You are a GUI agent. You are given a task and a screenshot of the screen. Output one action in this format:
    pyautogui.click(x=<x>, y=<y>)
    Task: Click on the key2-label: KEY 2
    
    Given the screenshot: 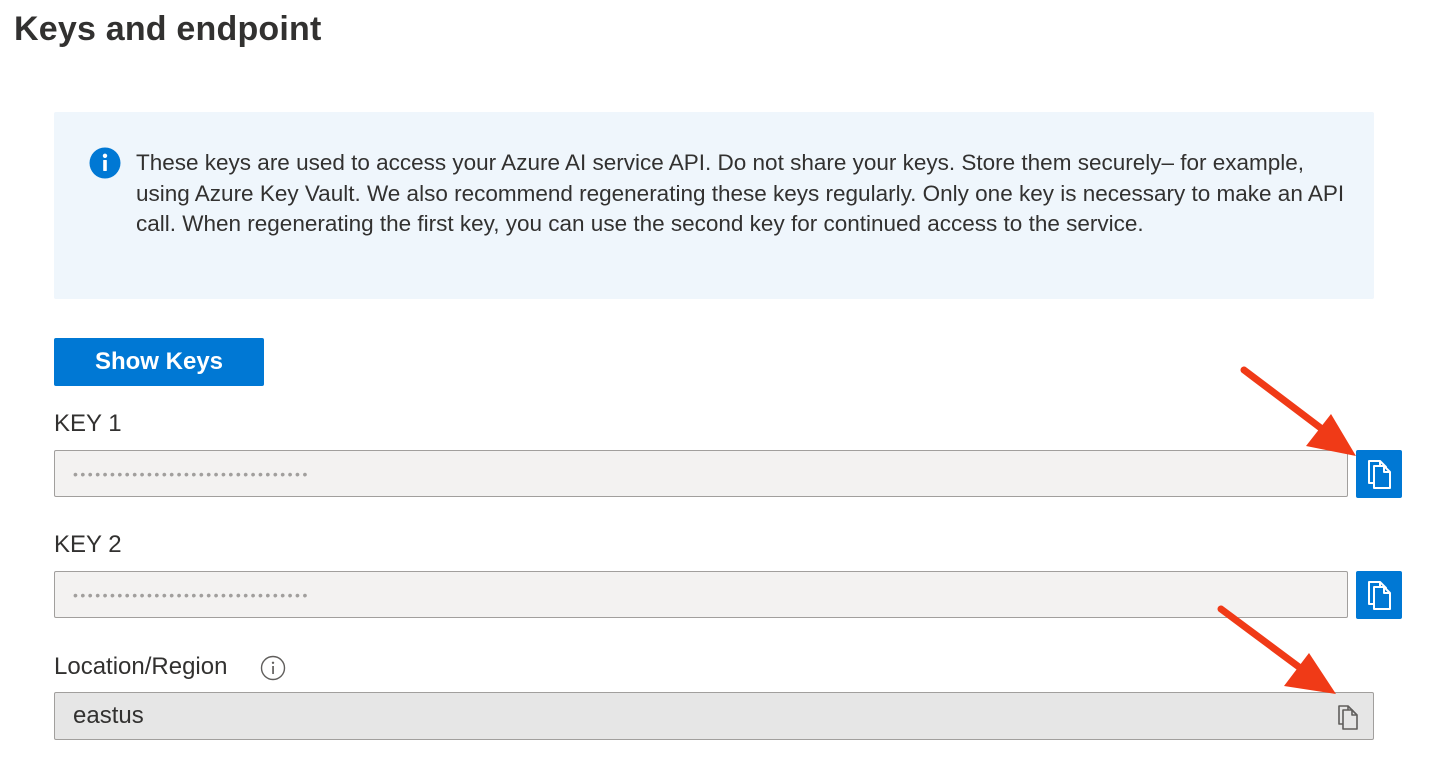 What is the action you would take?
    pyautogui.click(x=88, y=544)
    